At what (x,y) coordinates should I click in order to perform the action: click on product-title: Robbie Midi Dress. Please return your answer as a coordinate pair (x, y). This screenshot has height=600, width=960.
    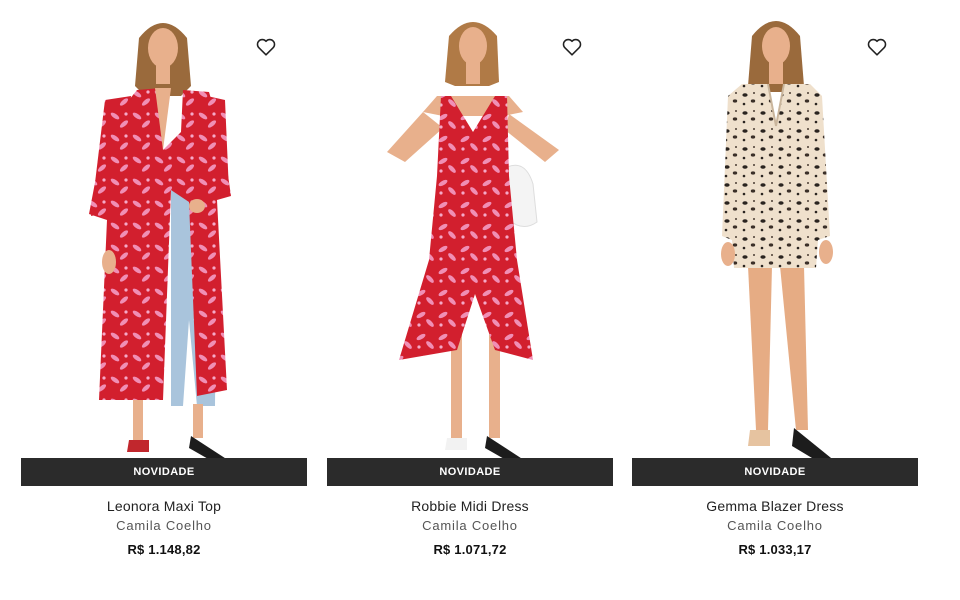
    Looking at the image, I should click on (470, 506).